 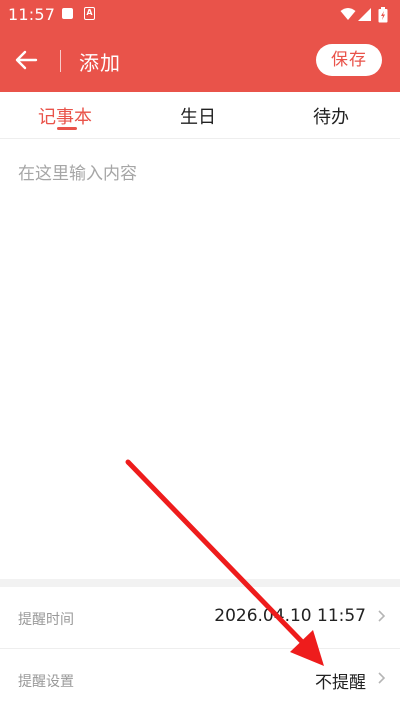 I want to click on reminder-setting-label: 提醒设置, so click(x=46, y=682).